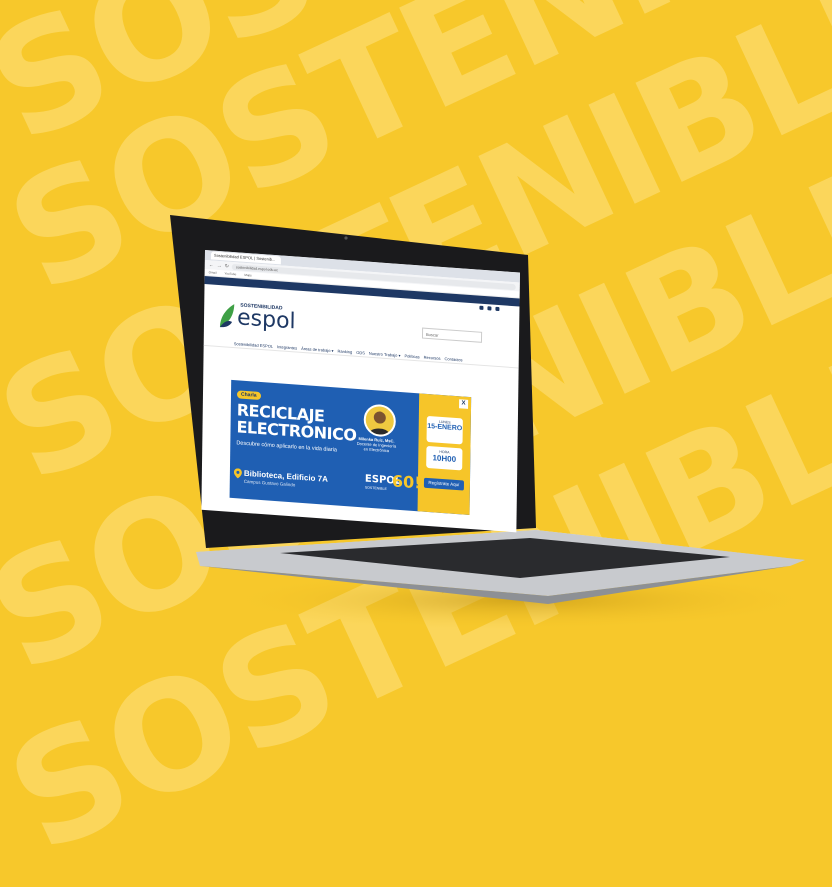 Image resolution: width=832 pixels, height=887 pixels. Describe the element at coordinates (497, 309) in the screenshot. I see `youtube-icon` at that location.